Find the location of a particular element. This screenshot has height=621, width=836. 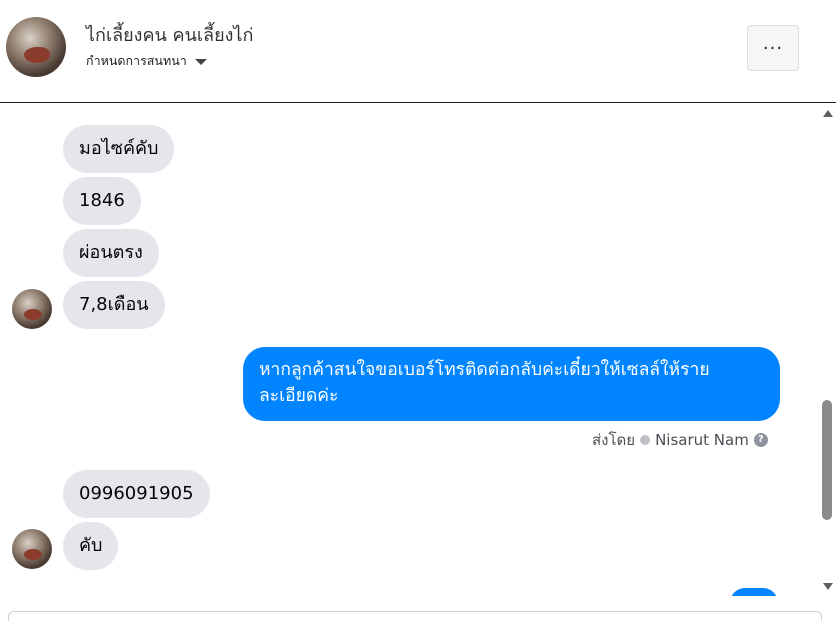

incoming-message: ผ่อนตรง is located at coordinates (111, 253).